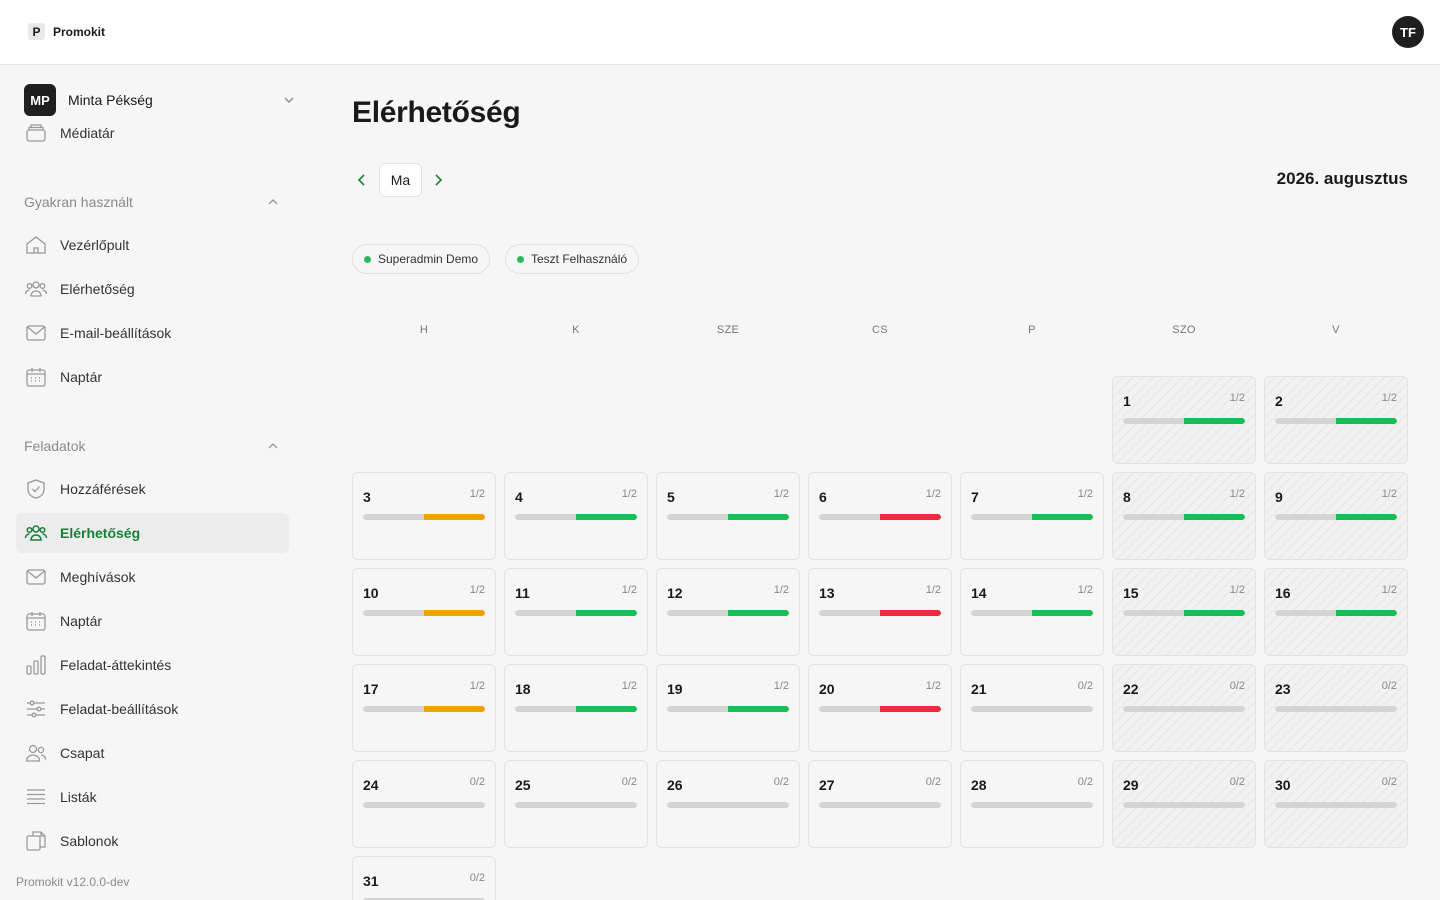  I want to click on calendar-day: 16 1/2, so click(1336, 612).